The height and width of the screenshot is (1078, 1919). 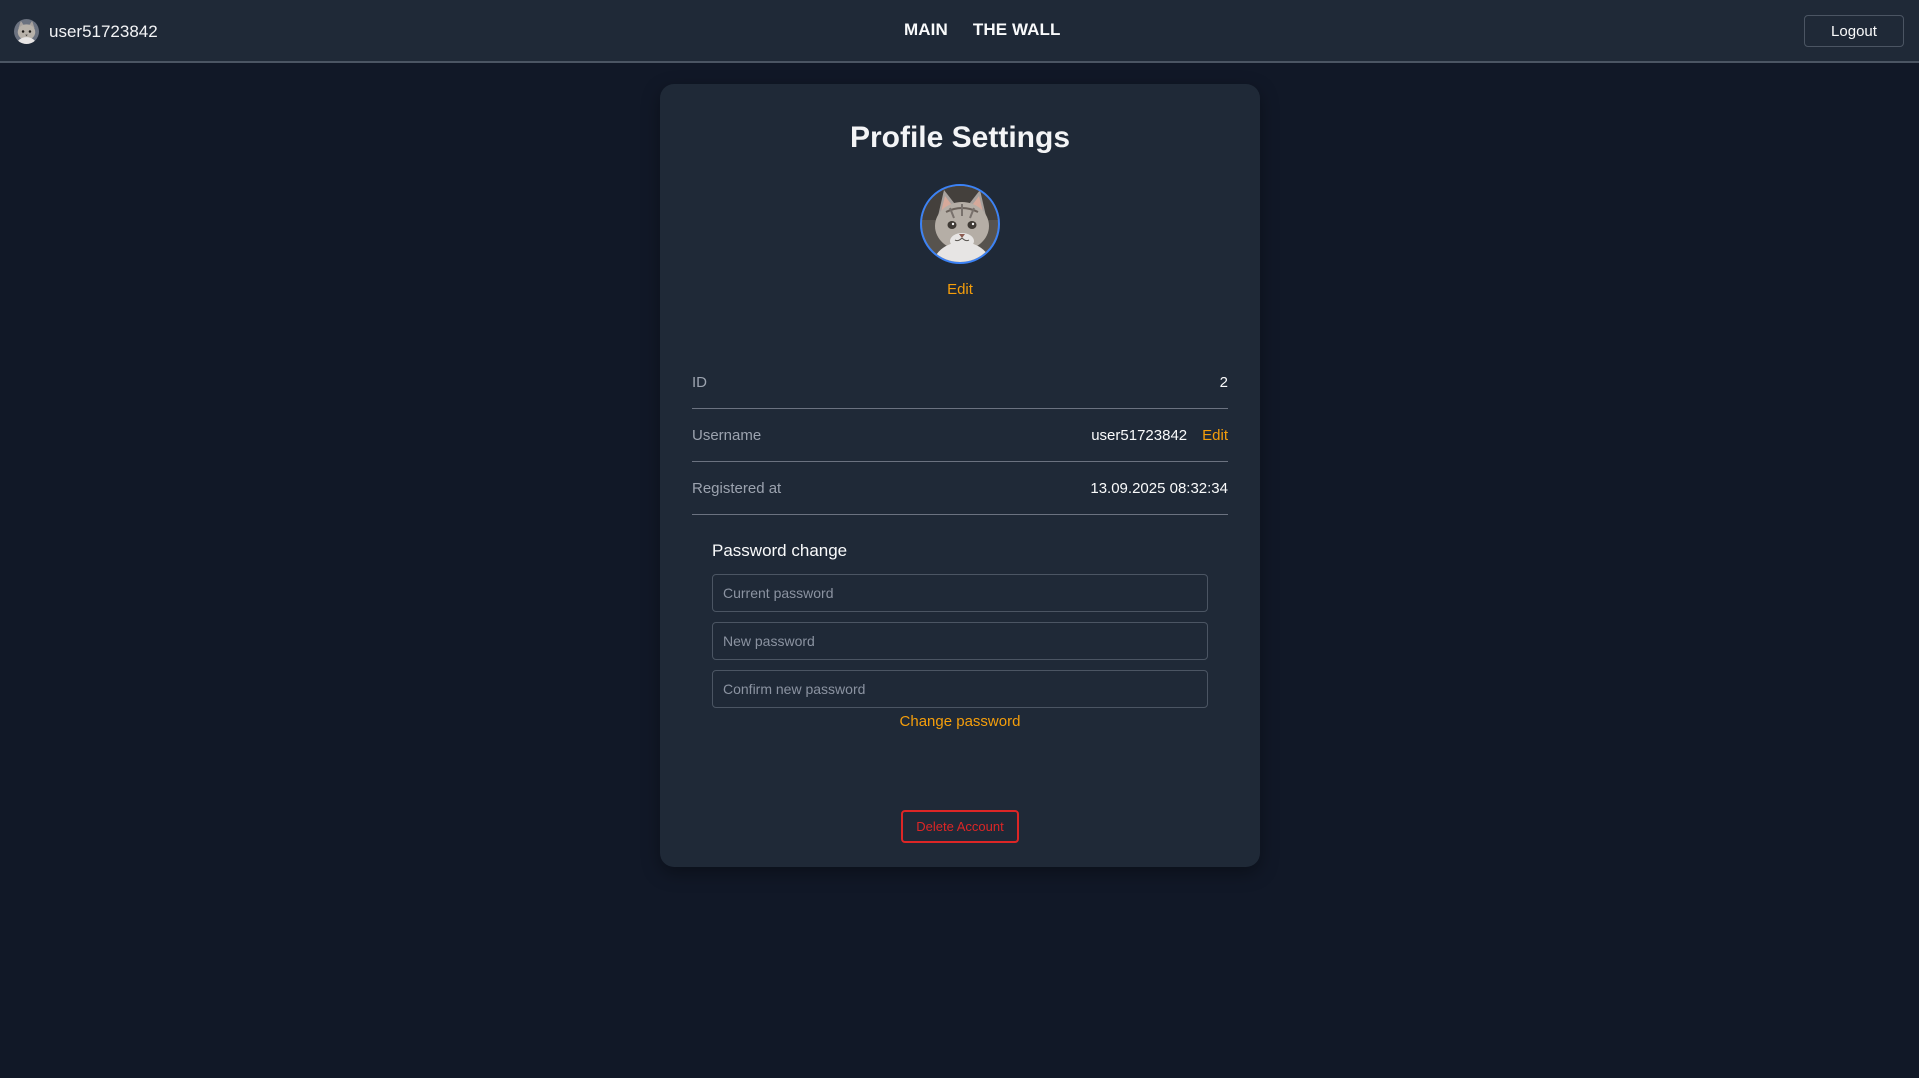 I want to click on nav-link-the-wall: THE WALL, so click(x=1017, y=30).